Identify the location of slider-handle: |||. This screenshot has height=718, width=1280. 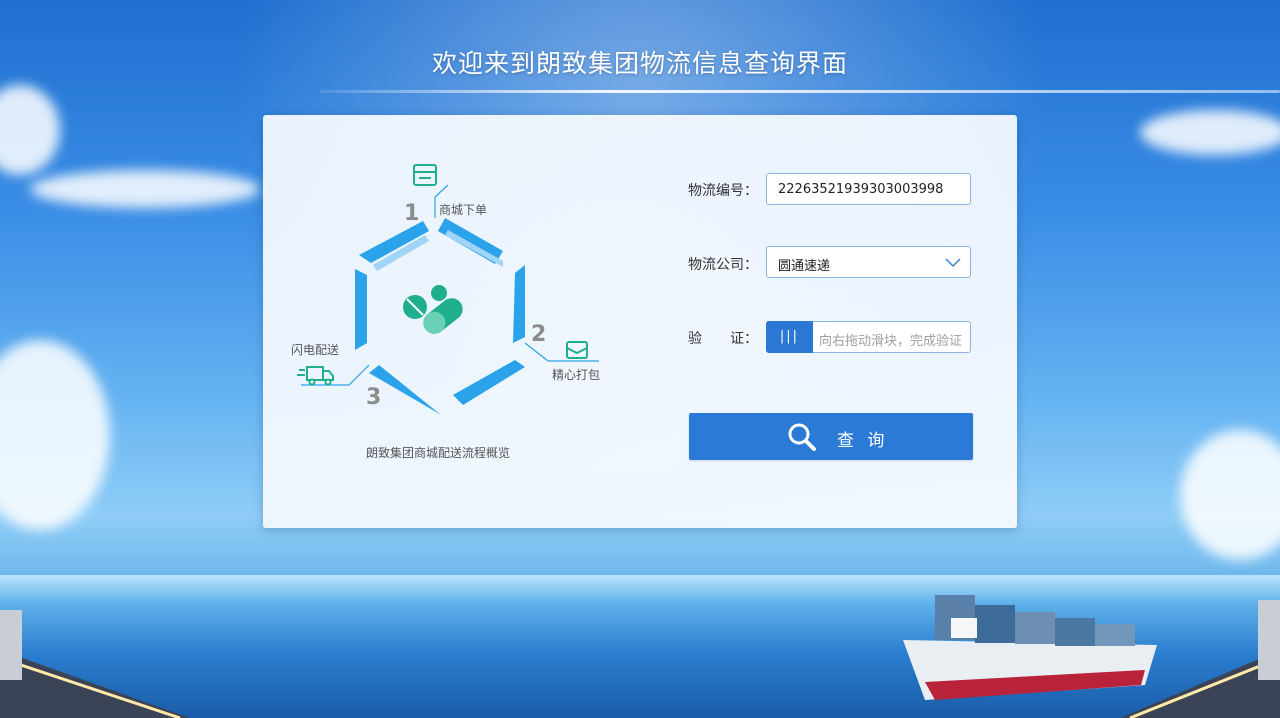
(789, 337).